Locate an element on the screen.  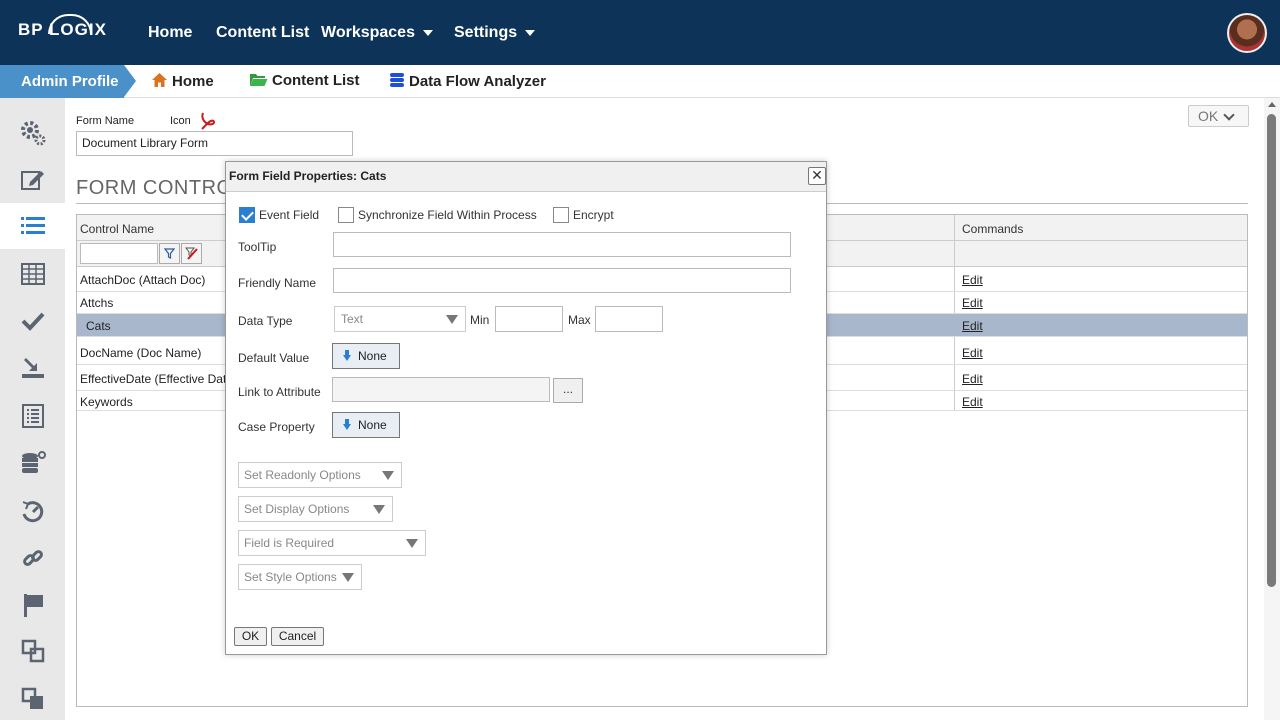
control-name-cell: DocName (Doc Name) is located at coordinates (141, 353).